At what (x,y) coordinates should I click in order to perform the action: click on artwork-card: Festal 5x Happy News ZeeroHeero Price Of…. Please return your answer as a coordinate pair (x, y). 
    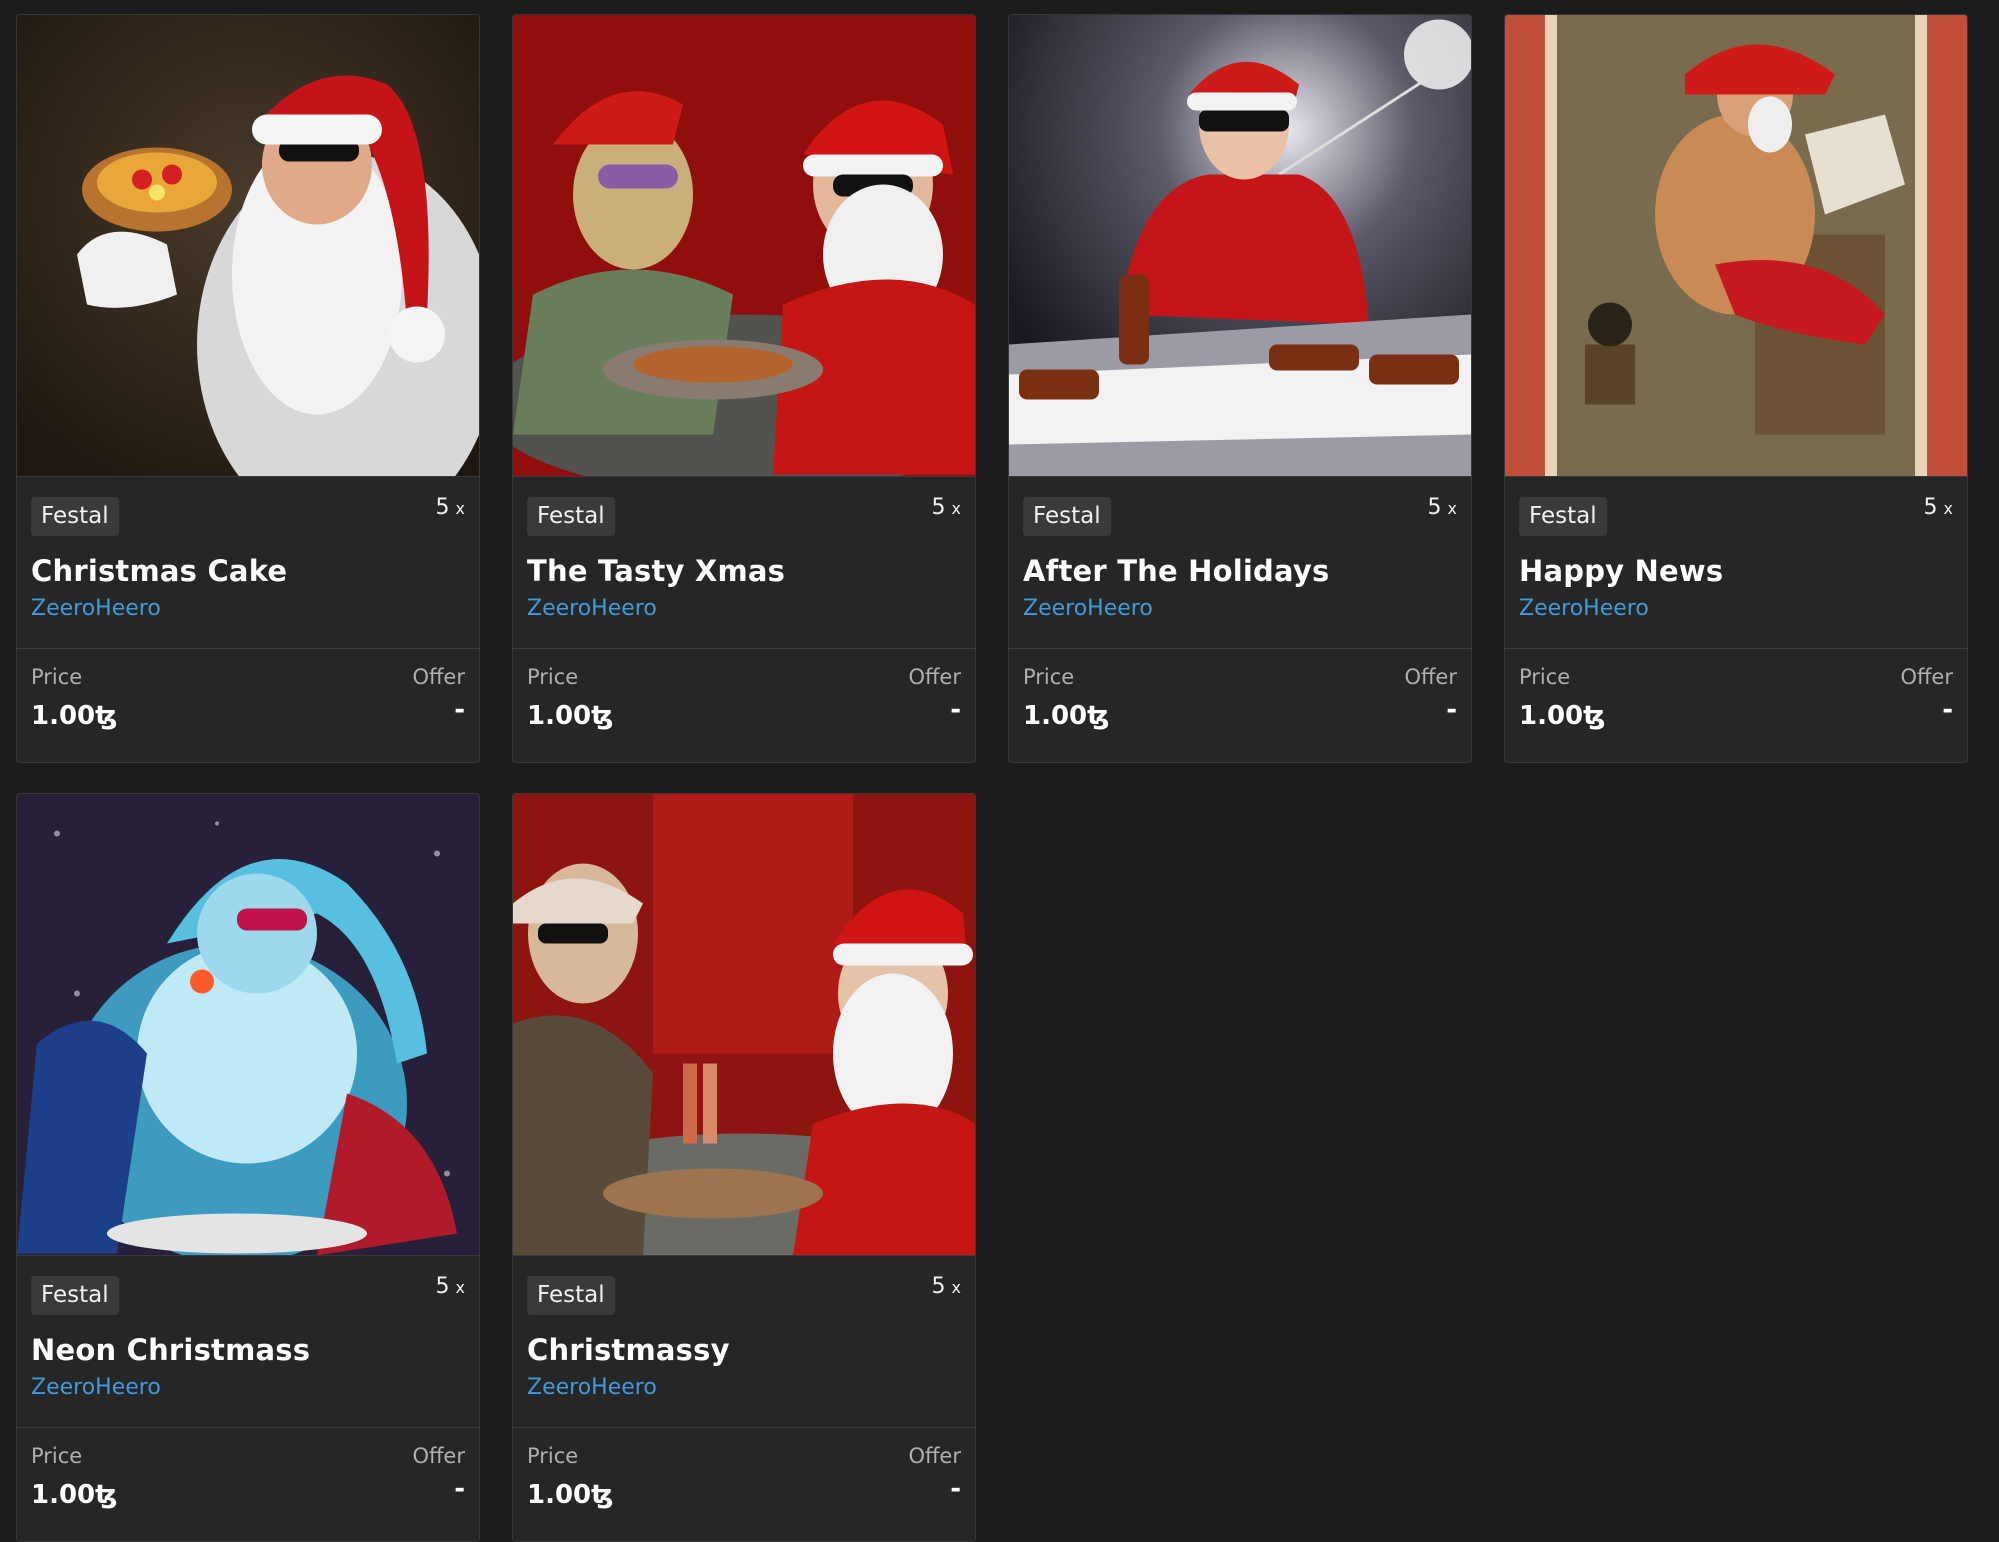
    Looking at the image, I should click on (1736, 388).